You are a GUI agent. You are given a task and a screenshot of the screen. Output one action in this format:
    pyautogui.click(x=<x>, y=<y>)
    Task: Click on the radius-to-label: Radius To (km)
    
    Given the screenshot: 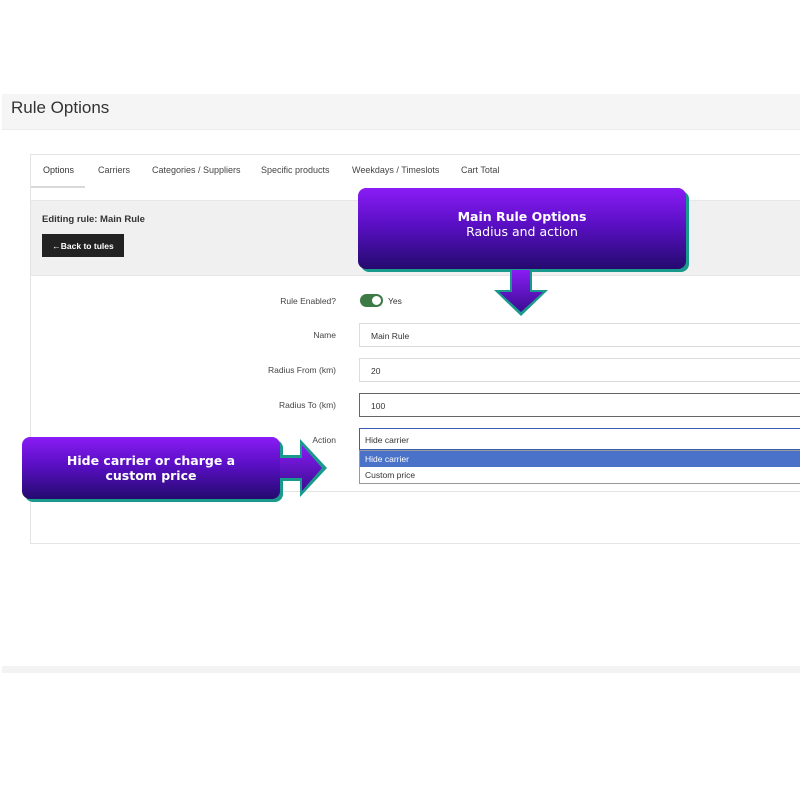 What is the action you would take?
    pyautogui.click(x=307, y=405)
    